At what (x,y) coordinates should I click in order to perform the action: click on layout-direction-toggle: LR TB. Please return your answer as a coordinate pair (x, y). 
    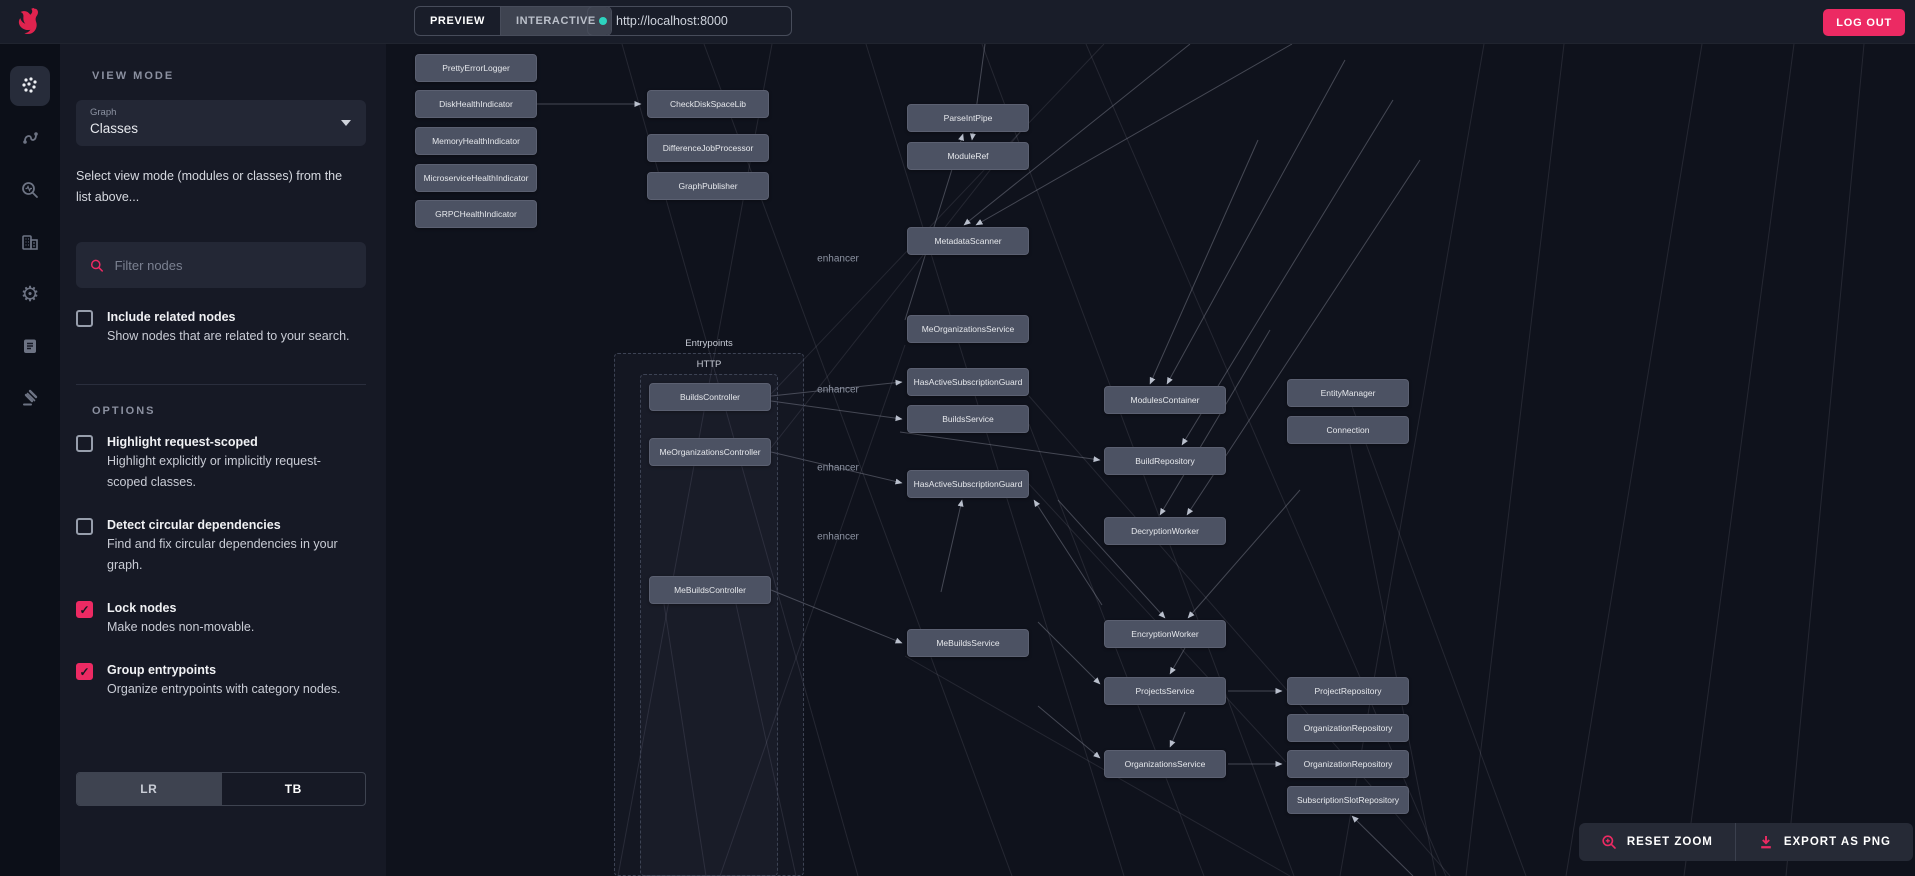
    Looking at the image, I should click on (221, 789).